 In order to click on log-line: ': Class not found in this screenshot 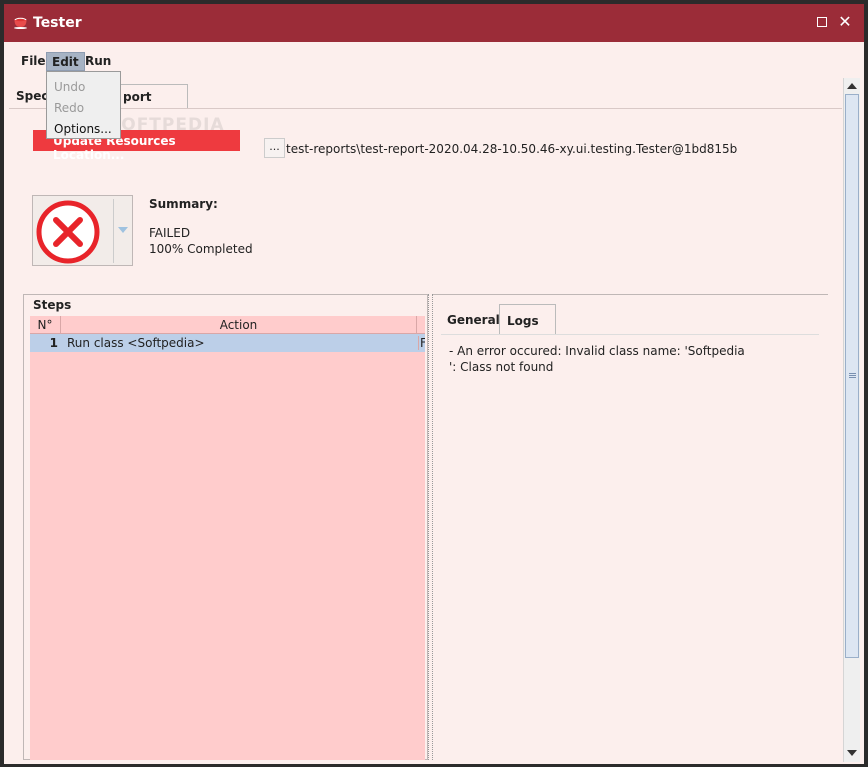, I will do `click(501, 367)`.